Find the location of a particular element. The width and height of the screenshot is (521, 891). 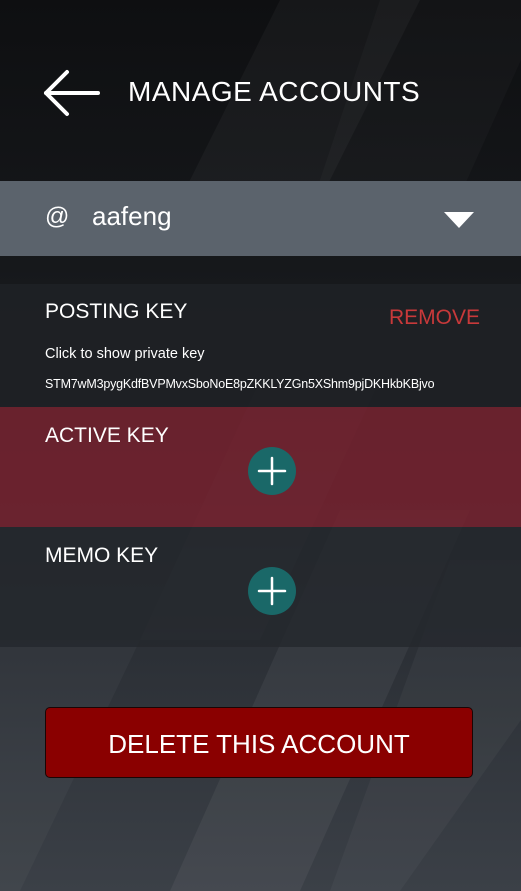

remove-button: REMOVE is located at coordinates (434, 318).